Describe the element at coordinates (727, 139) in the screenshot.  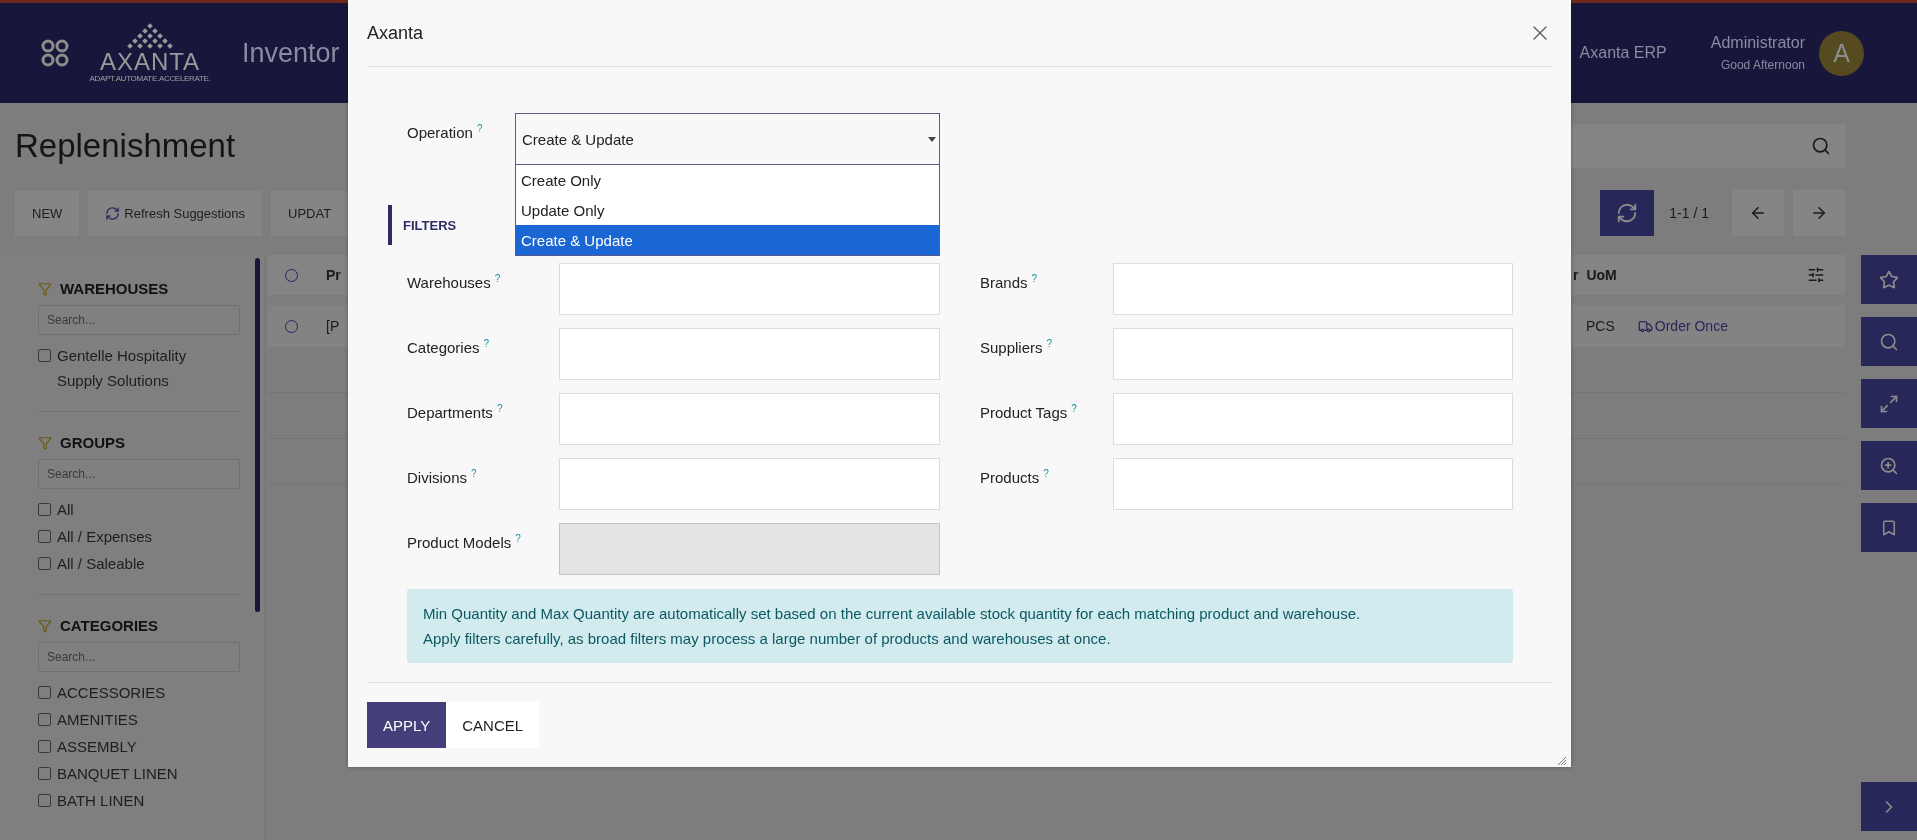
I see `operation-select: Create & Update` at that location.